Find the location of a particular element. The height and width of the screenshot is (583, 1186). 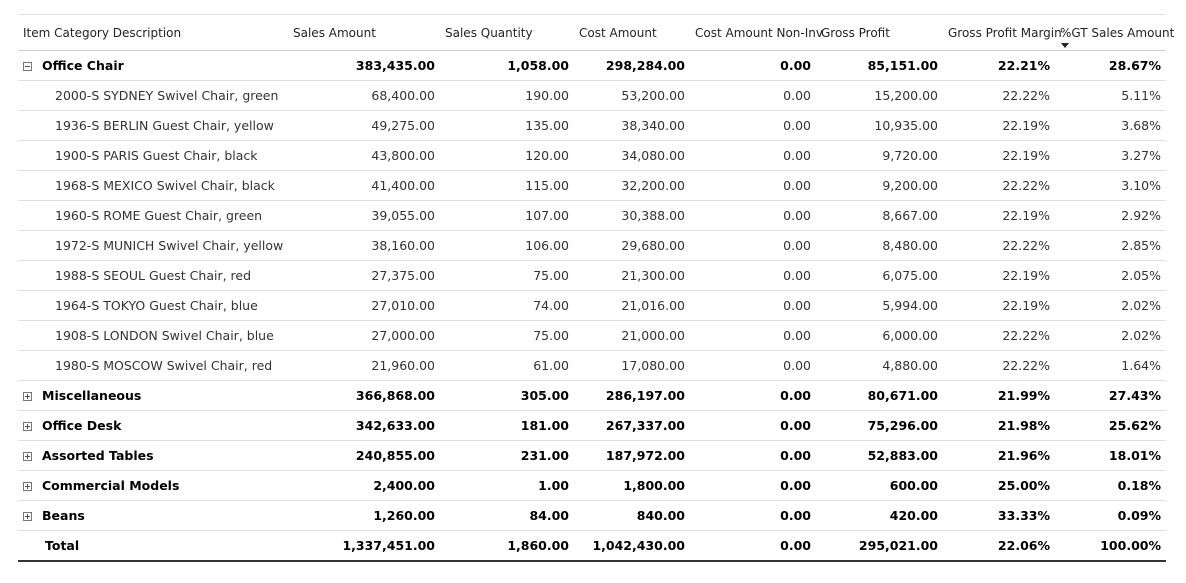

sales-amount-cell: 2,400.00 is located at coordinates (404, 485).